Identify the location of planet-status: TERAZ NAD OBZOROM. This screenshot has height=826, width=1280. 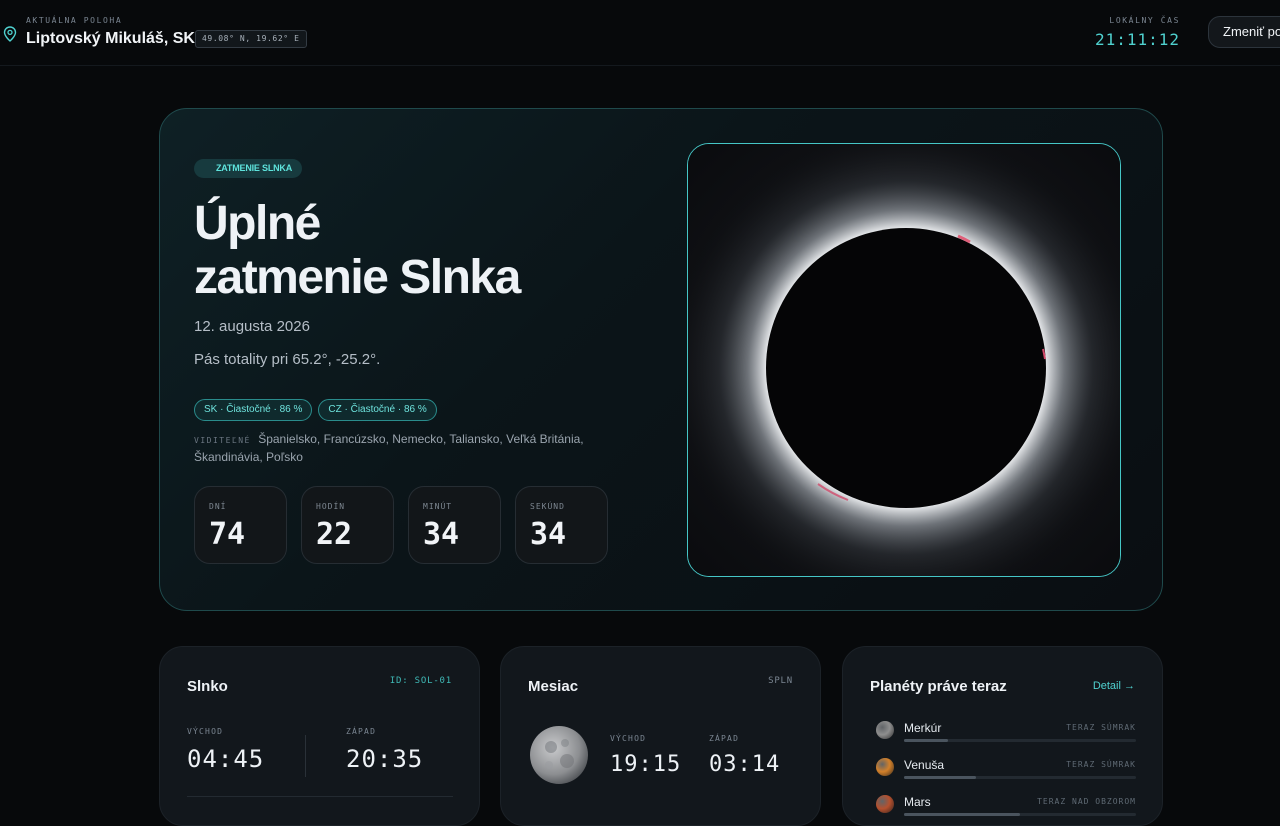
(1086, 801).